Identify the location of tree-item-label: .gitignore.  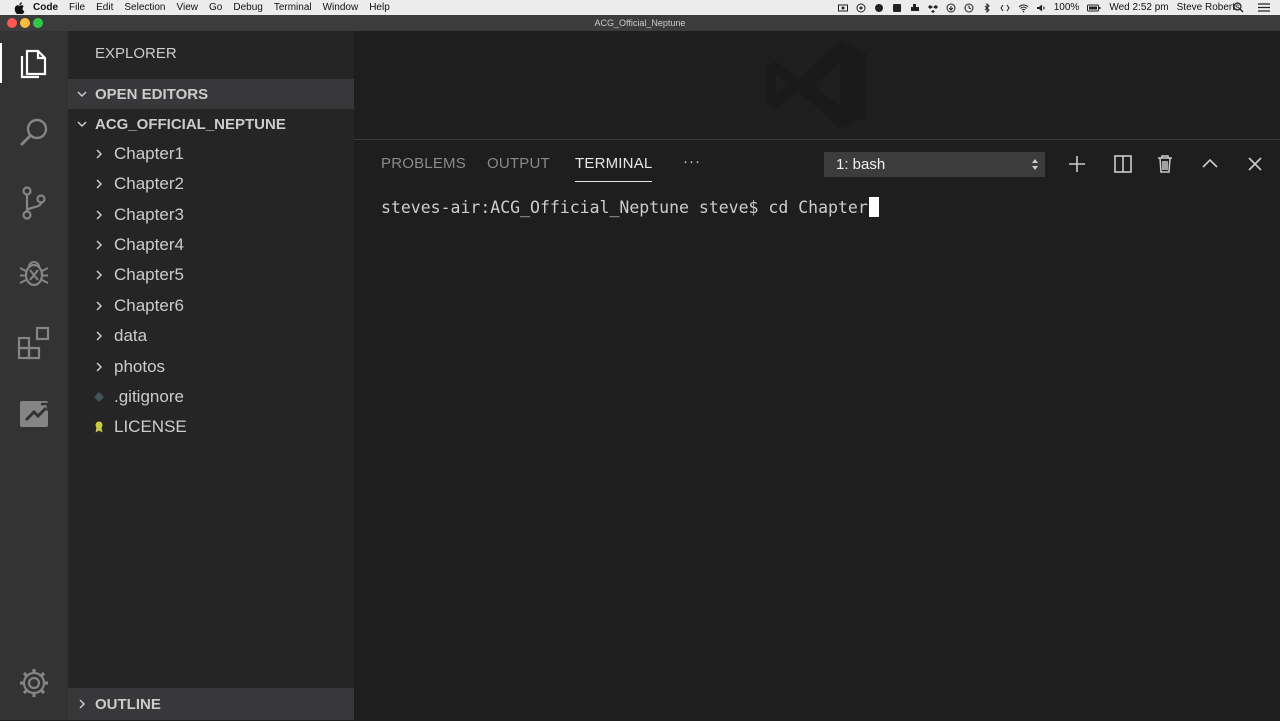
(149, 396).